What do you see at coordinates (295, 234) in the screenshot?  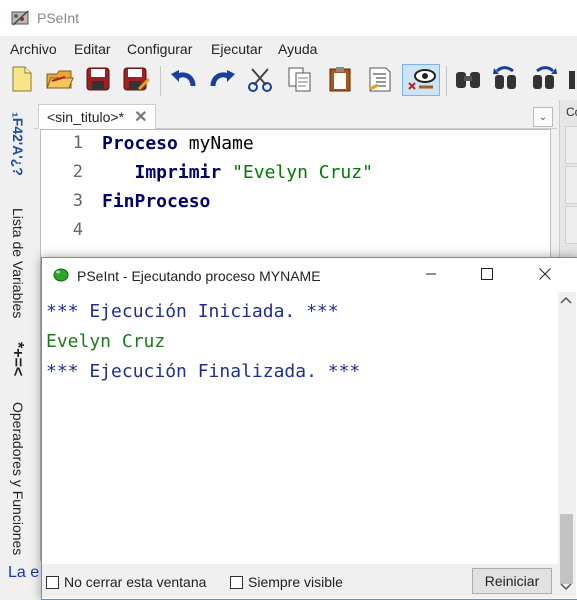 I see `code-line: 4` at bounding box center [295, 234].